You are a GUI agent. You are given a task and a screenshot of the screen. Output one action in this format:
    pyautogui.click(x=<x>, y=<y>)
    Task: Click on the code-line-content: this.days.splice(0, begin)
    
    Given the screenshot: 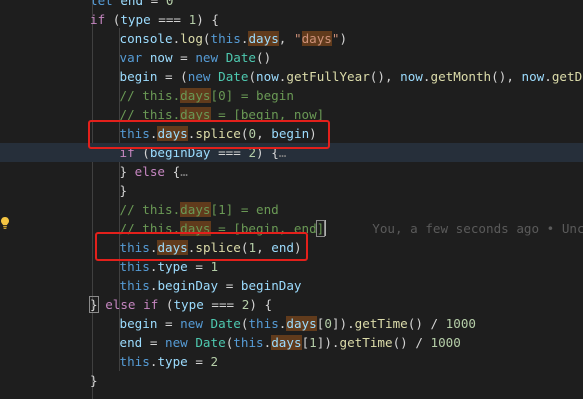 What is the action you would take?
    pyautogui.click(x=218, y=133)
    